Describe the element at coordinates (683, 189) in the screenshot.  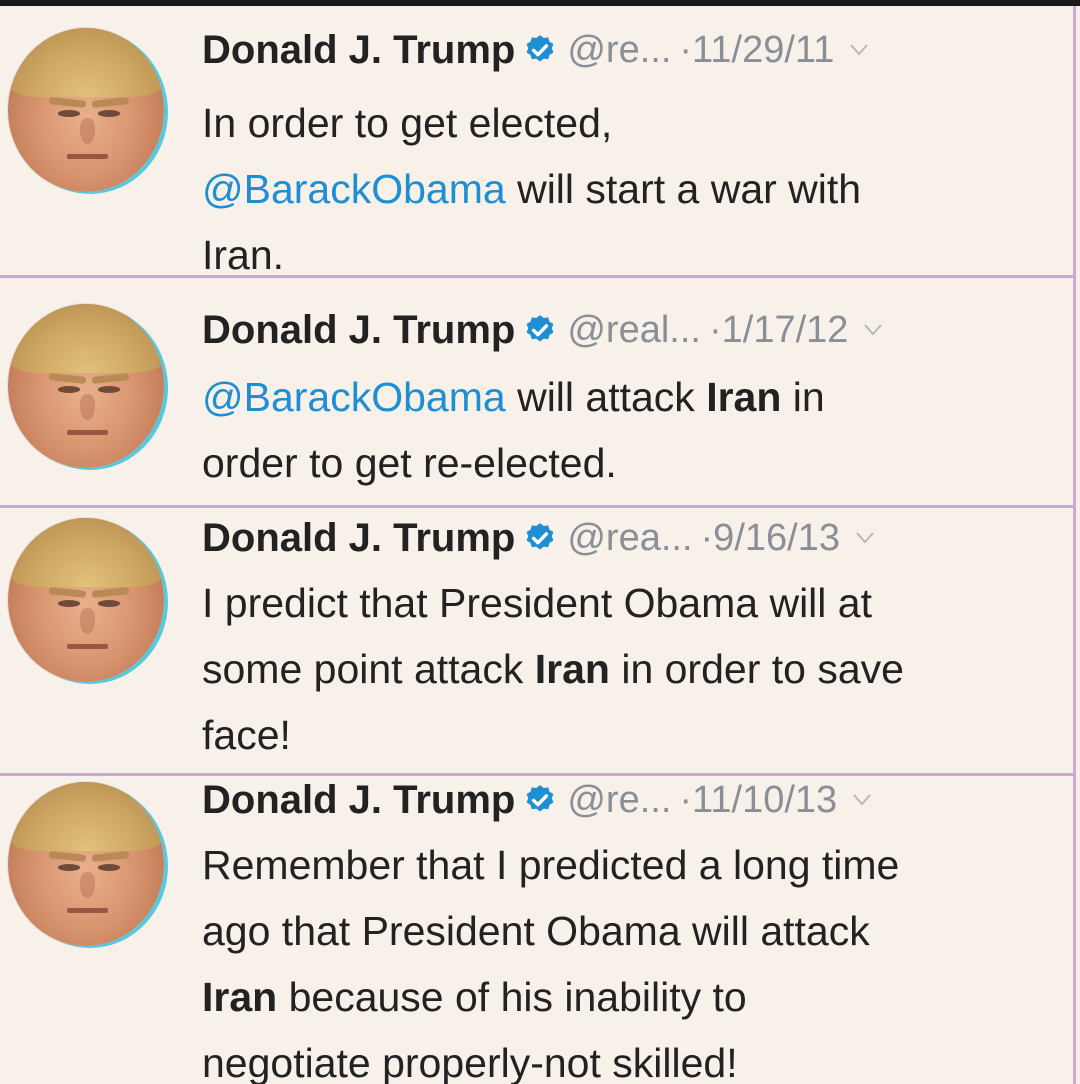
I see `tweet-text-span: will start a war with` at that location.